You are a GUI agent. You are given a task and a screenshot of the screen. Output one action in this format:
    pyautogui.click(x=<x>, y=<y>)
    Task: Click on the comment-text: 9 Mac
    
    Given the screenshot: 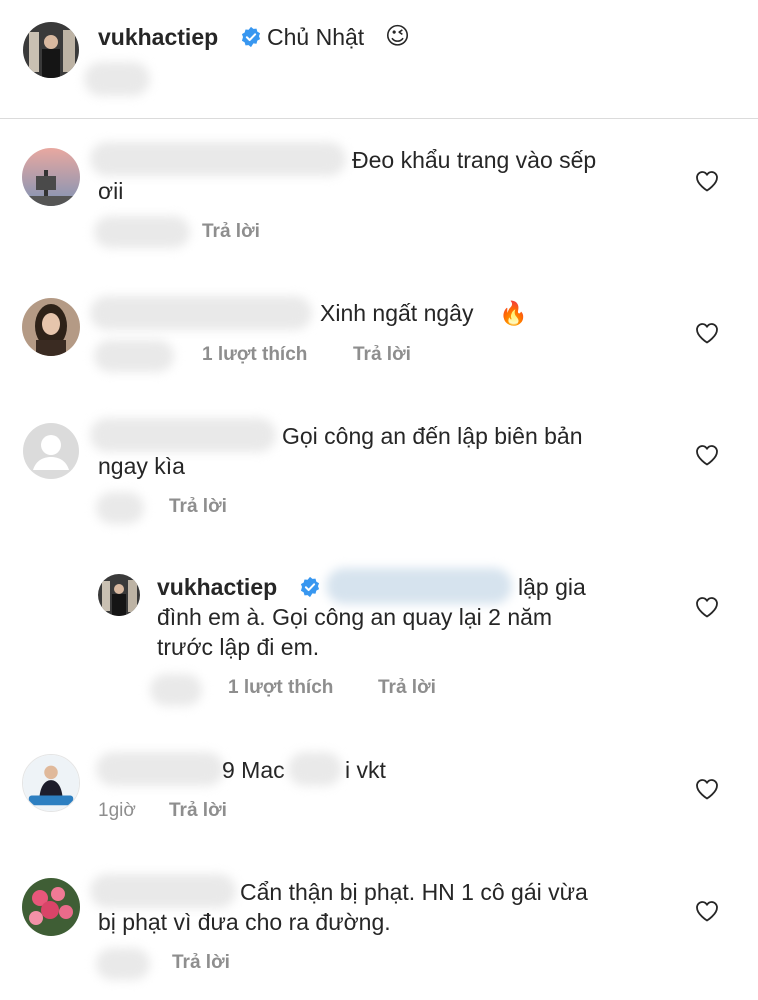 What is the action you would take?
    pyautogui.click(x=253, y=770)
    